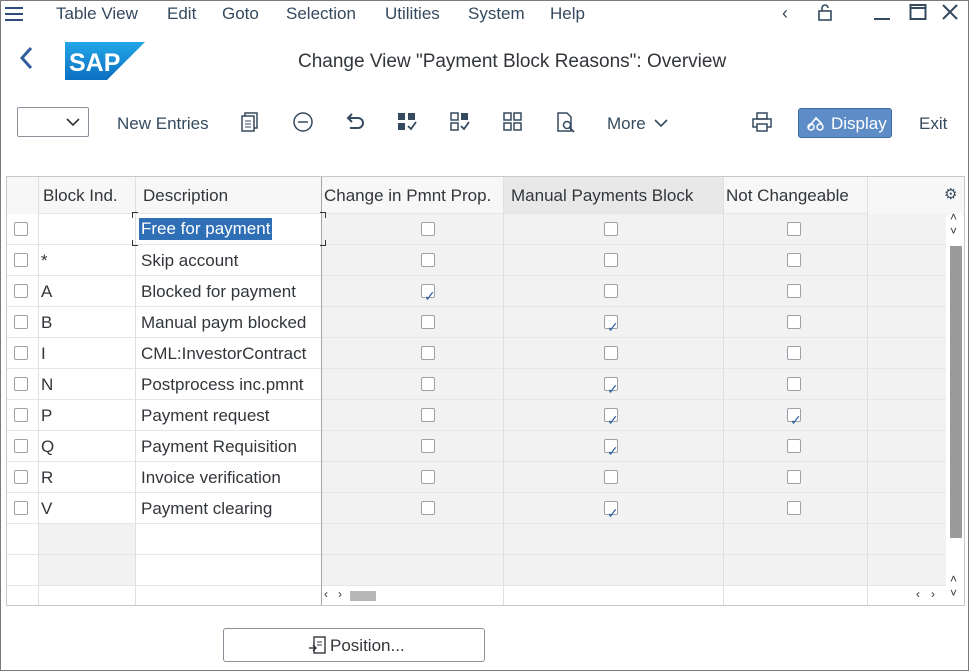  What do you see at coordinates (97, 14) in the screenshot?
I see `menu-table-view: Table View` at bounding box center [97, 14].